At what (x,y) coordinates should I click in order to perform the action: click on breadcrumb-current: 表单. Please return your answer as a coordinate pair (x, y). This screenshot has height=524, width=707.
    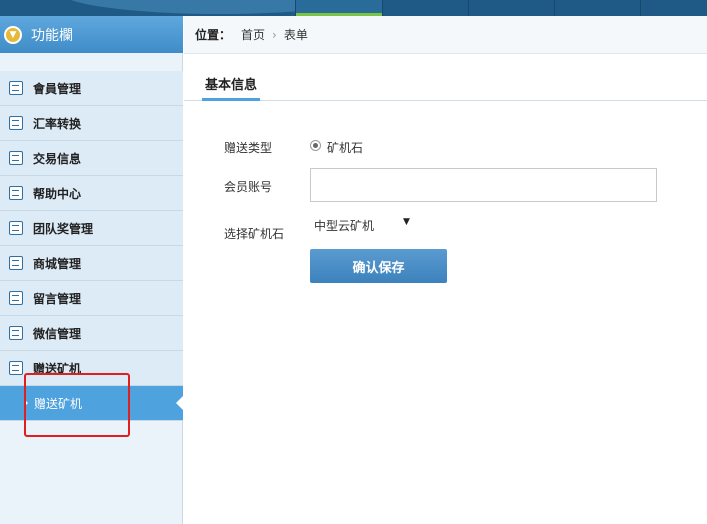
    Looking at the image, I should click on (296, 34).